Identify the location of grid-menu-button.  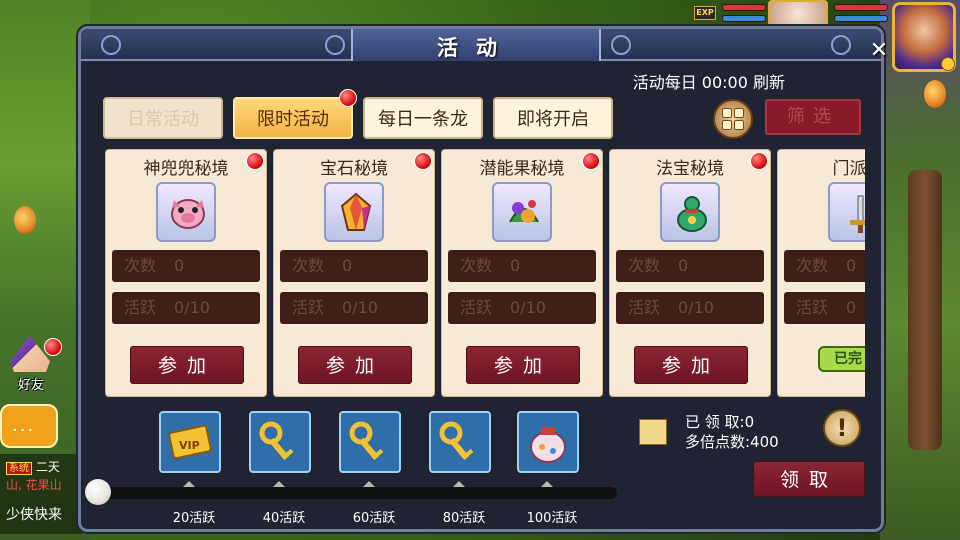
(733, 119).